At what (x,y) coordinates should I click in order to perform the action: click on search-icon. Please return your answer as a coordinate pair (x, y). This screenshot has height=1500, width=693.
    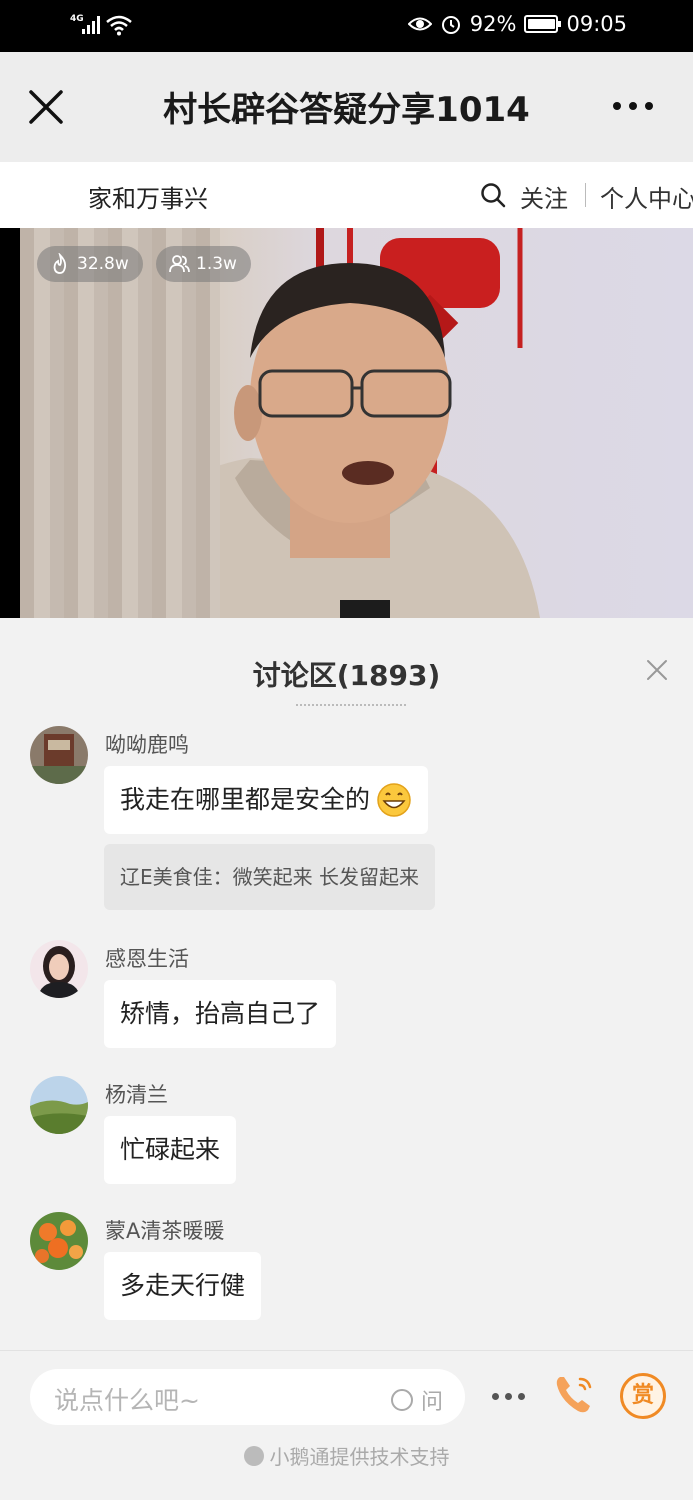
    Looking at the image, I should click on (493, 195).